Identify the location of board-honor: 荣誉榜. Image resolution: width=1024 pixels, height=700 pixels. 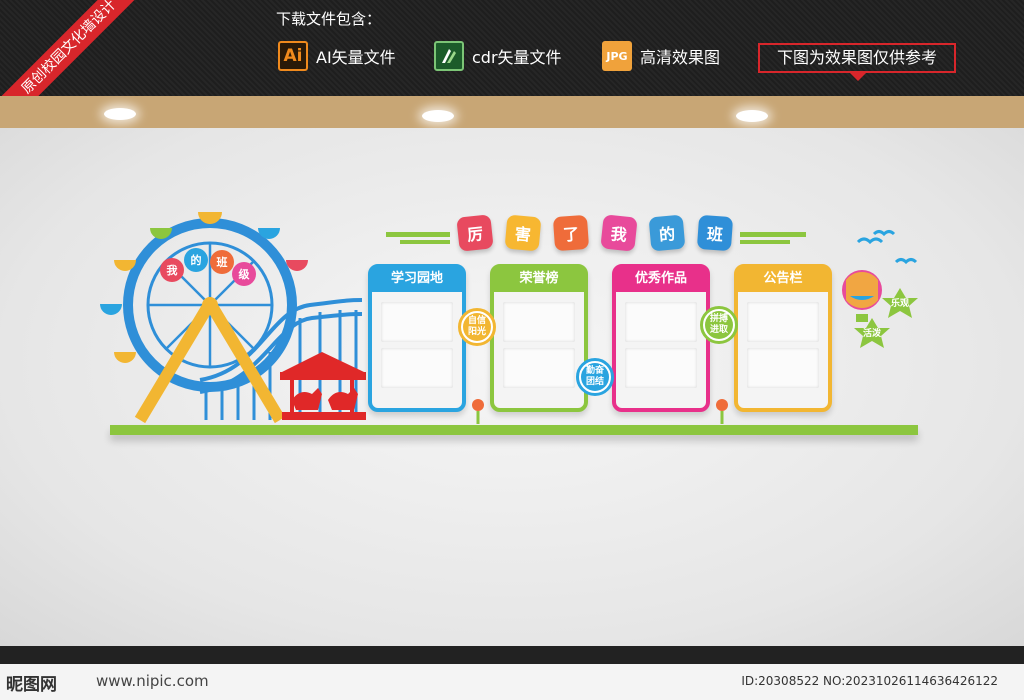
(539, 338).